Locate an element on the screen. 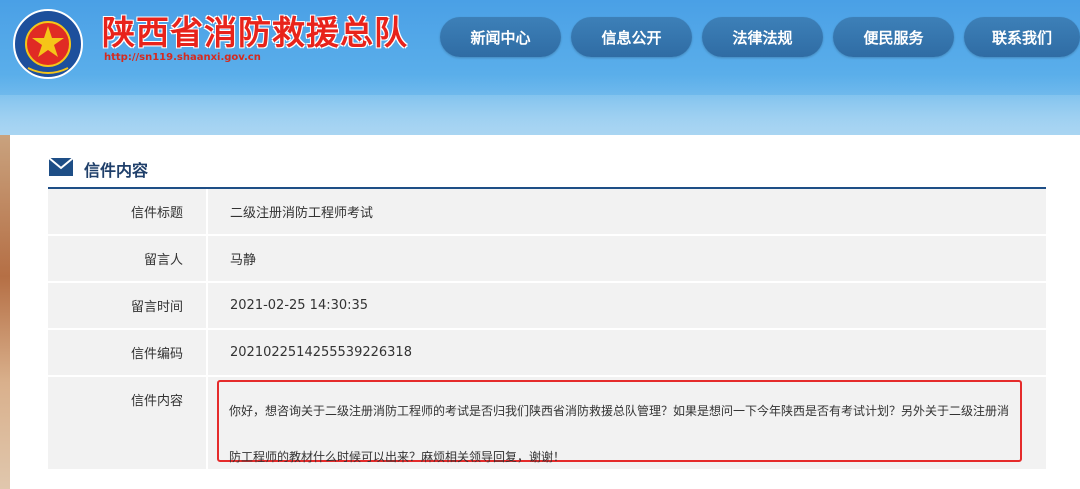 Image resolution: width=1080 pixels, height=489 pixels. mail-icon is located at coordinates (61, 166).